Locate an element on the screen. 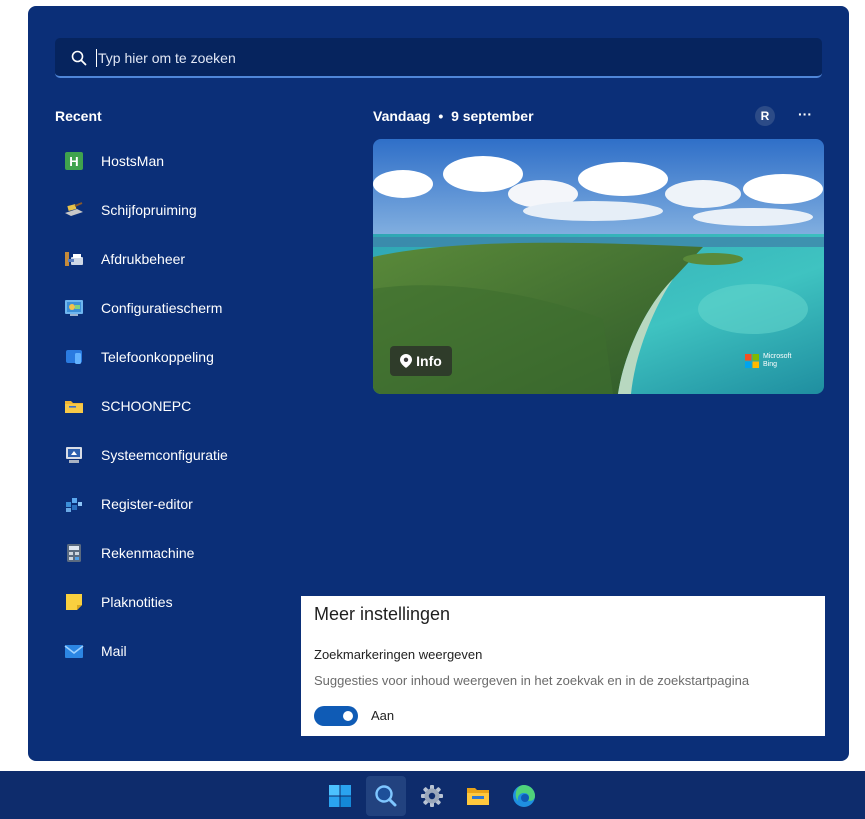 The image size is (865, 819). mail-icon is located at coordinates (74, 651).